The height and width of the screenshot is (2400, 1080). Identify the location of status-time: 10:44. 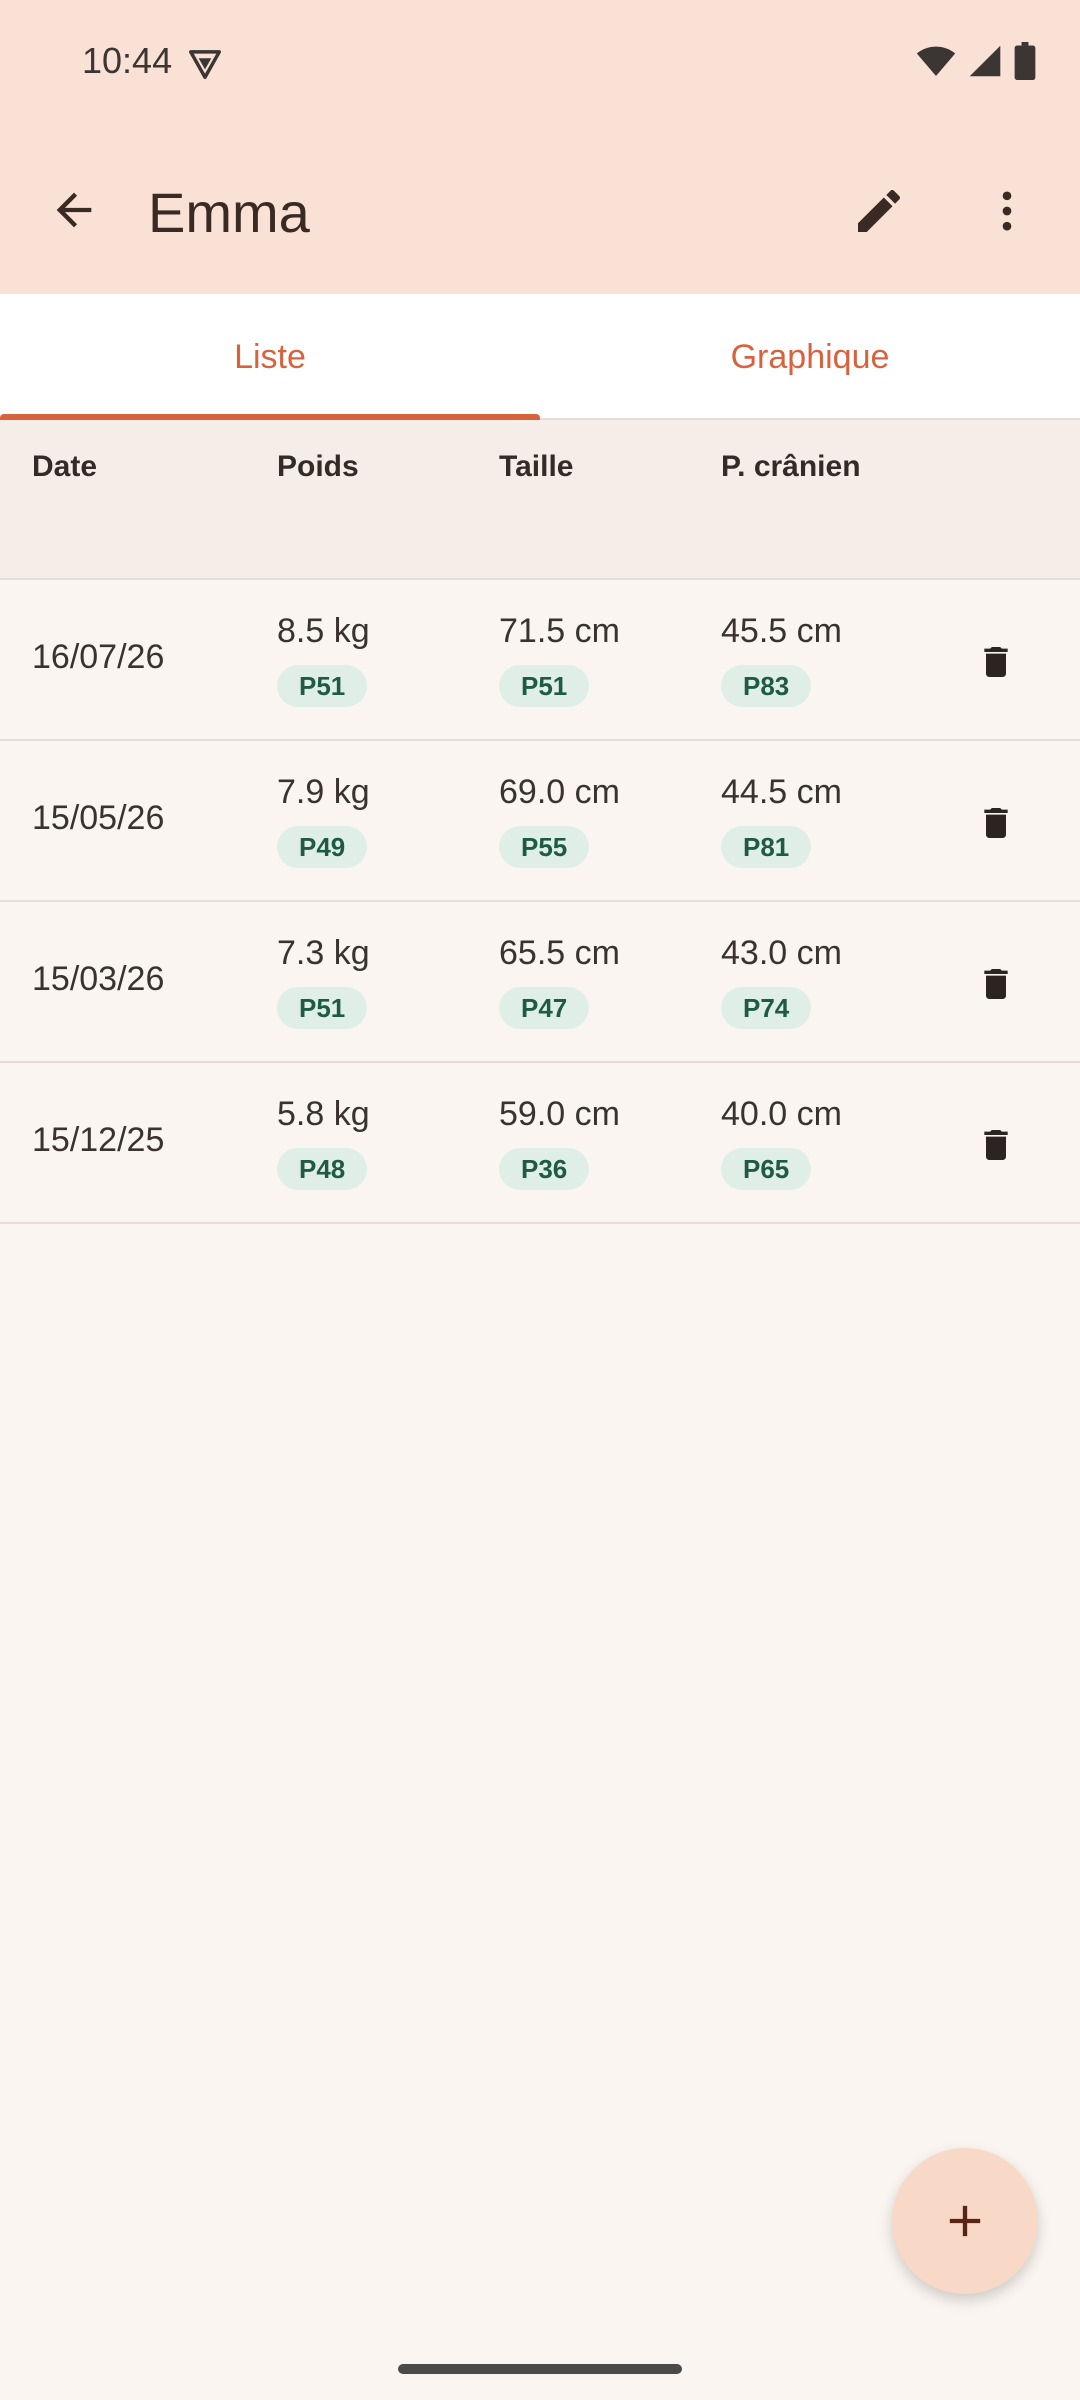
(127, 60).